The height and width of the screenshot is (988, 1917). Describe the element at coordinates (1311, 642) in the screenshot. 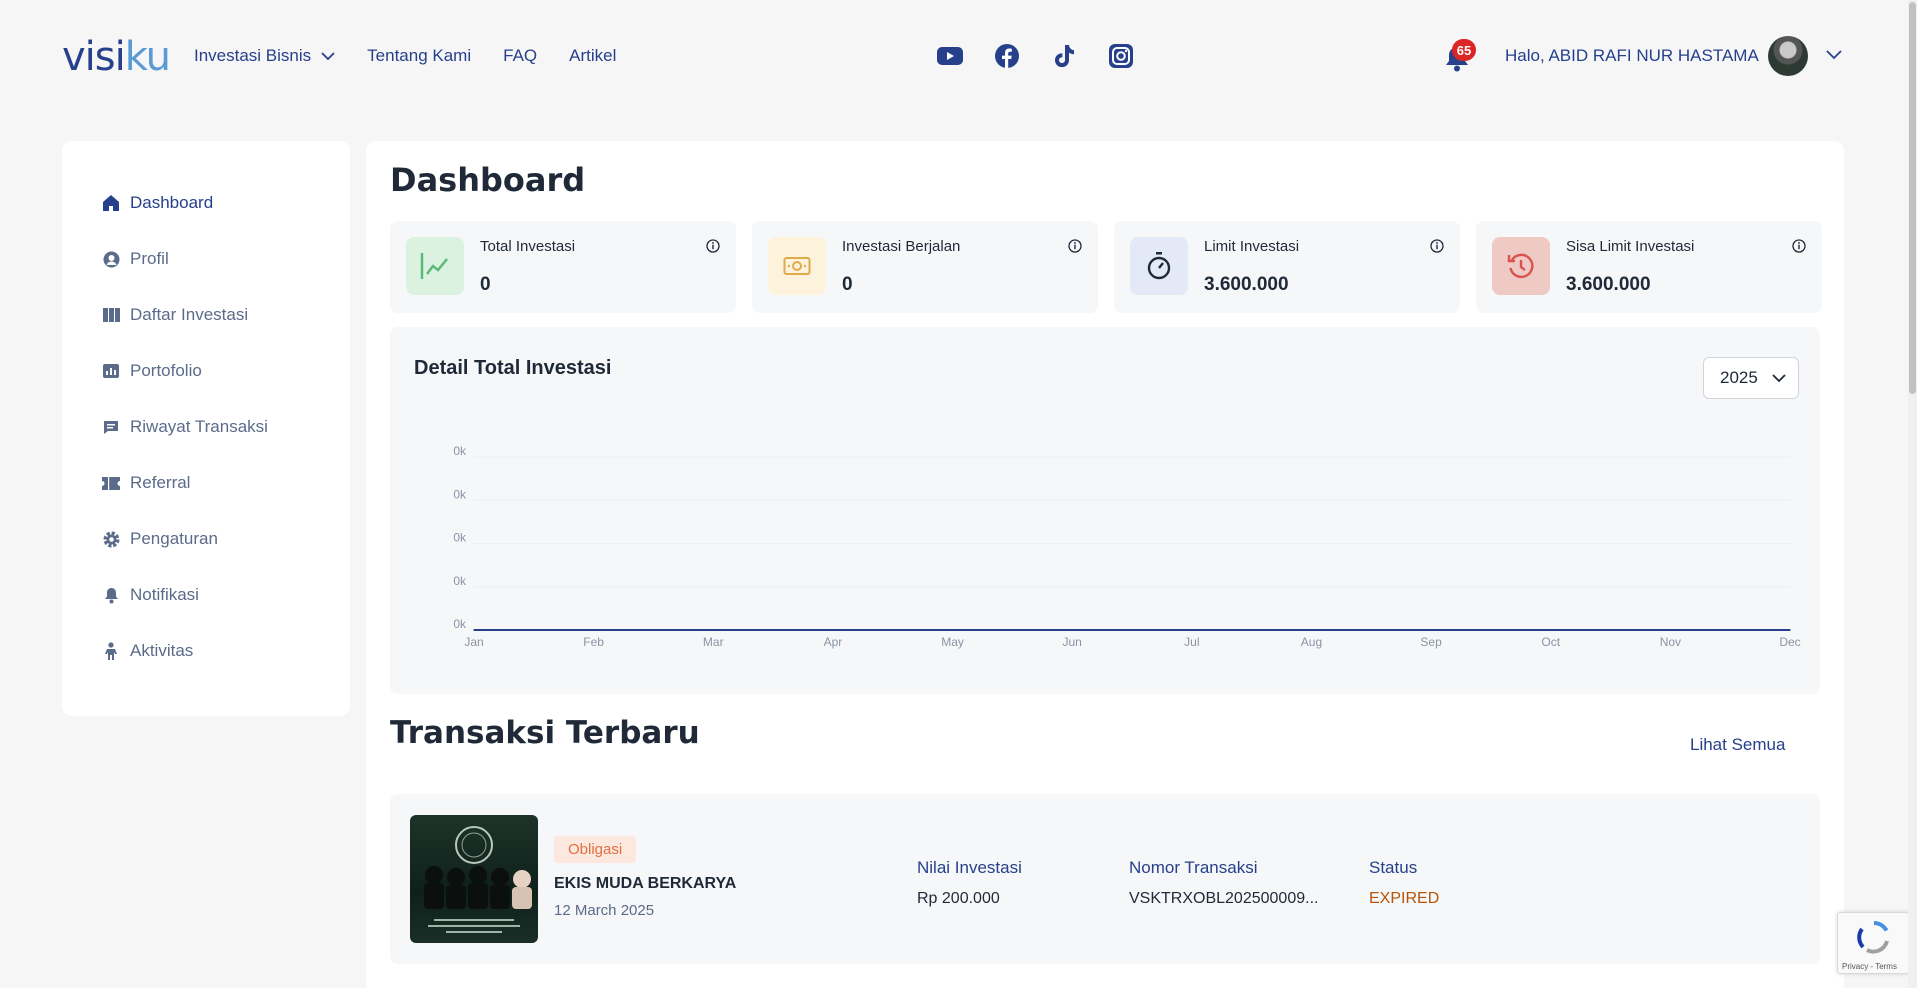

I see `x-tick-label: Aug` at that location.